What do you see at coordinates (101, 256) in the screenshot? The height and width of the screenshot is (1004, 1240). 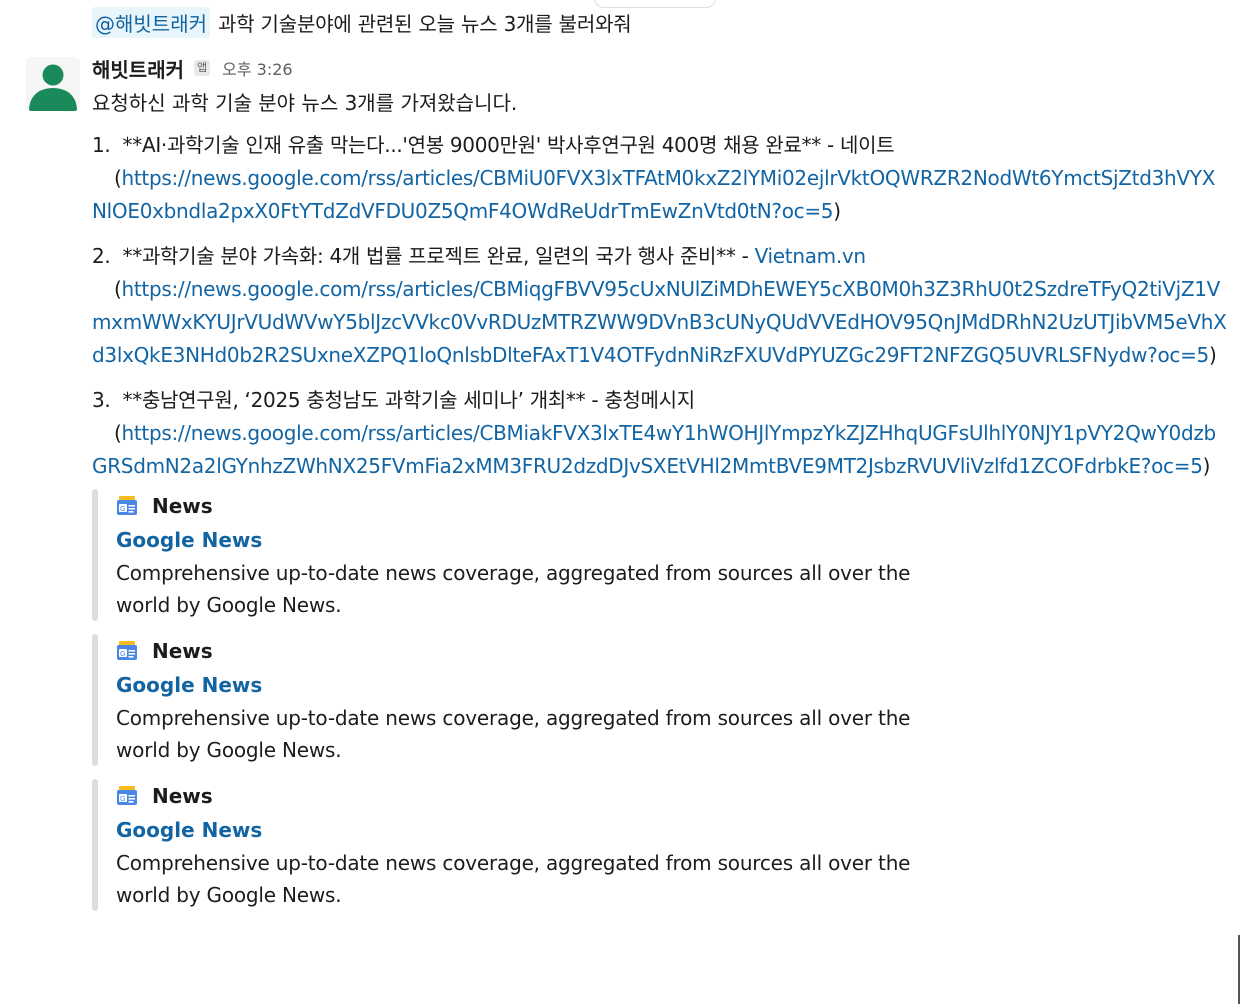 I see `news-number: 2.` at bounding box center [101, 256].